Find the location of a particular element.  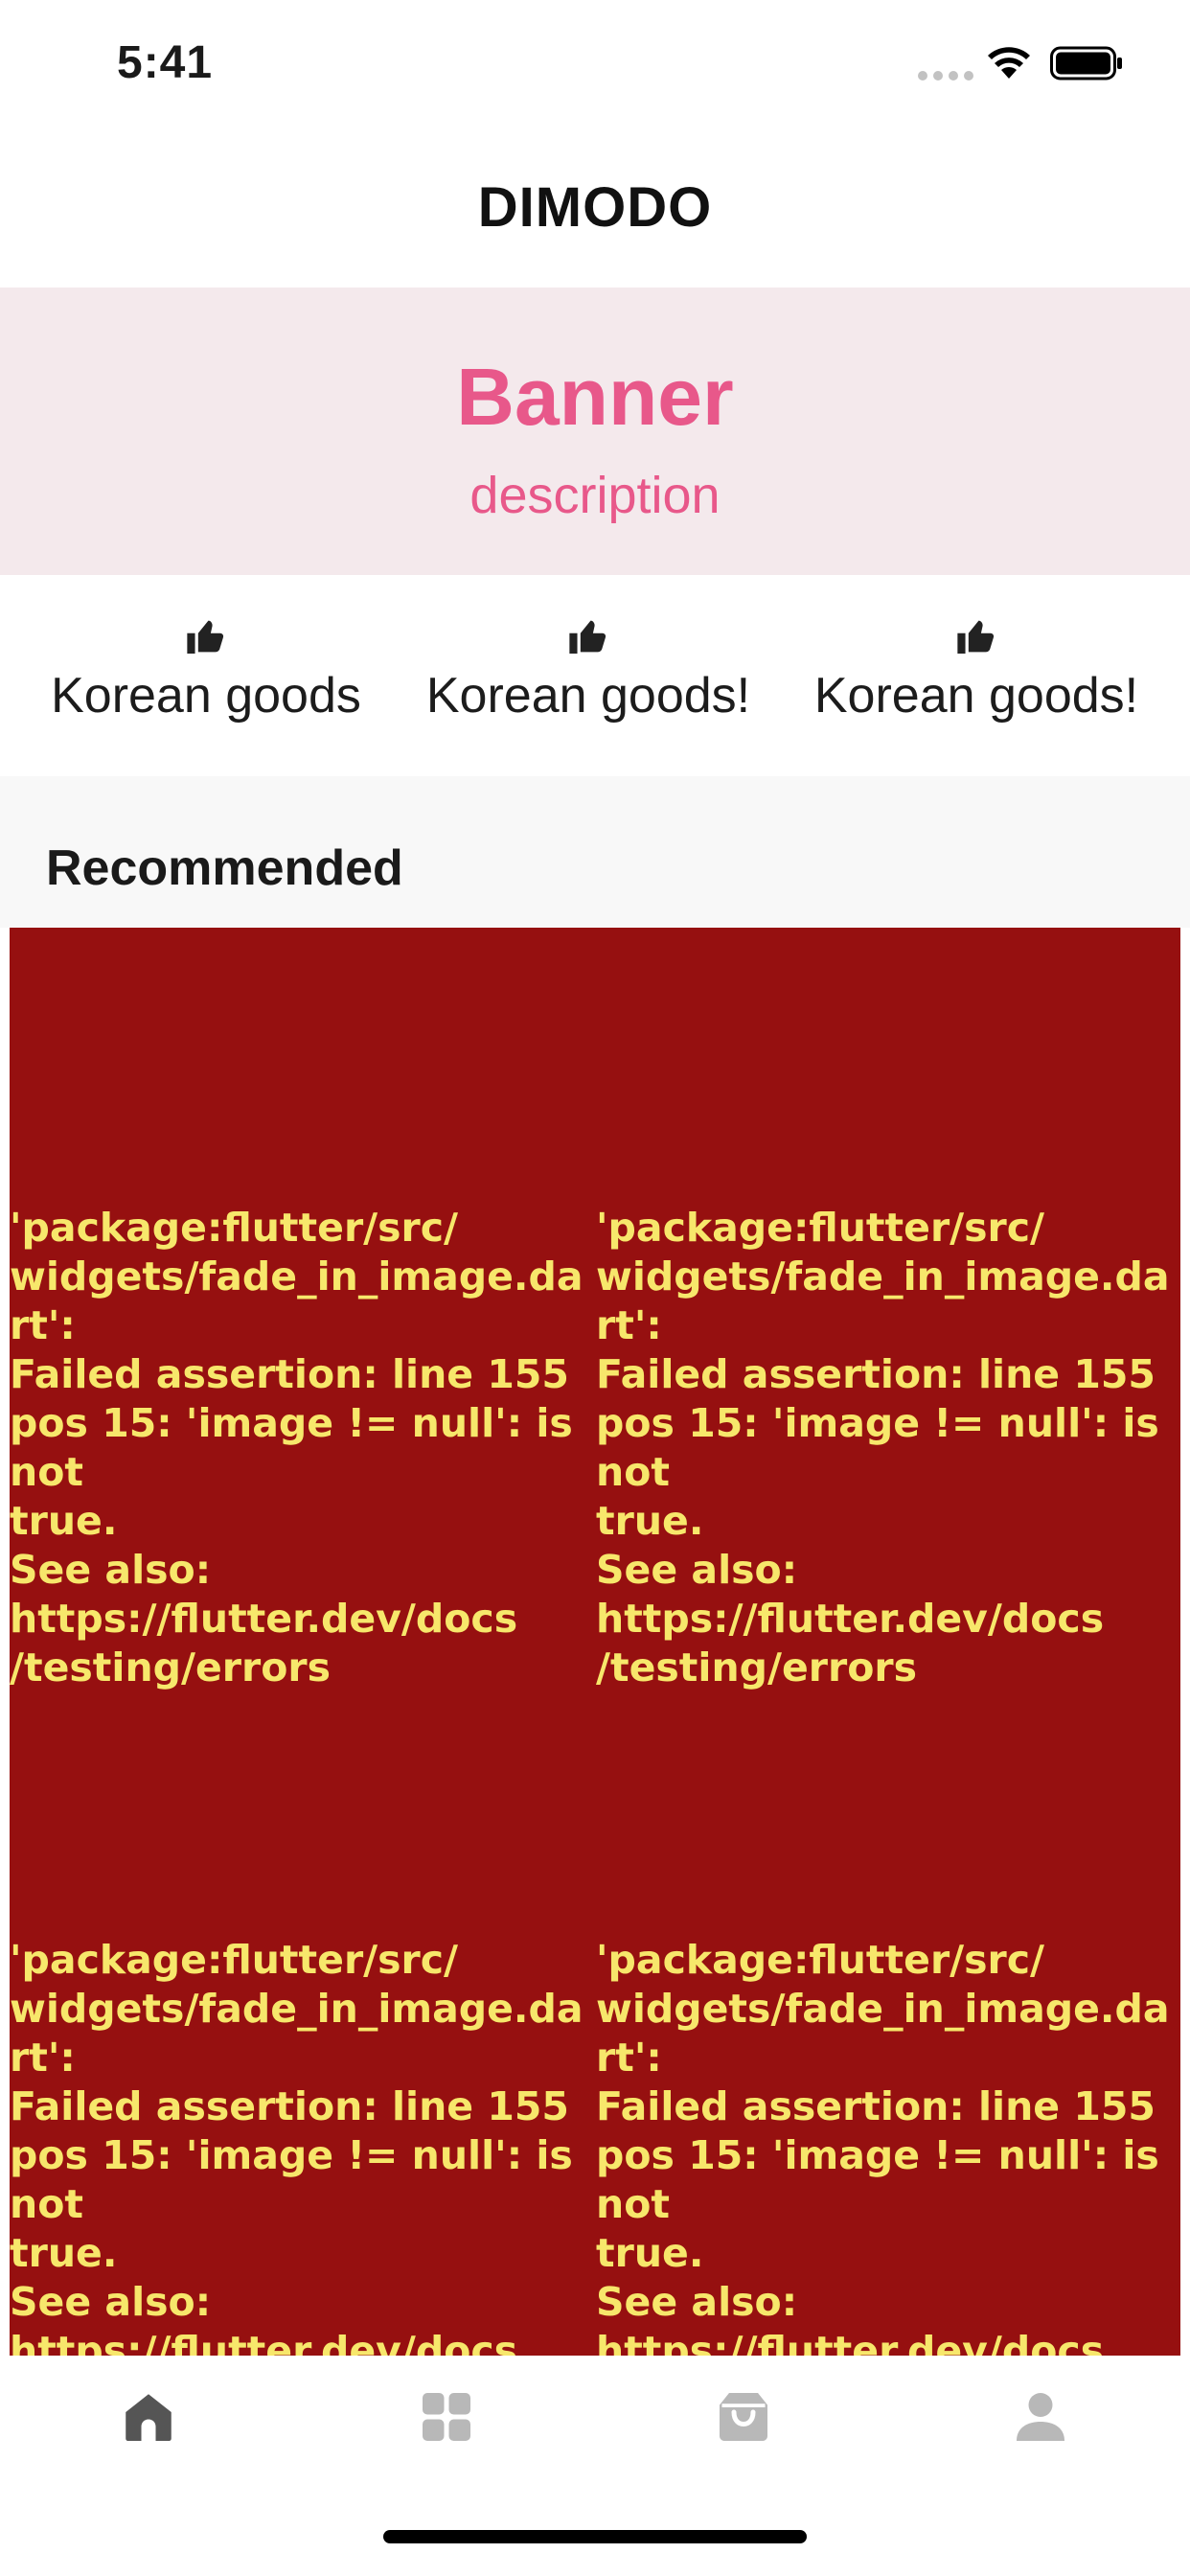

grid-icon is located at coordinates (447, 2417).